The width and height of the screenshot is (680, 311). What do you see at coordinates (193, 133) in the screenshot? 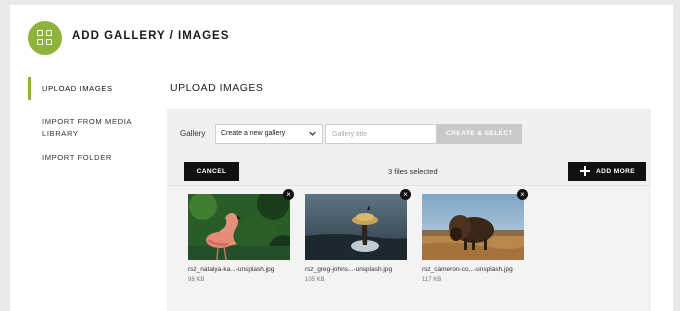
I see `gallery-label: Gallery` at bounding box center [193, 133].